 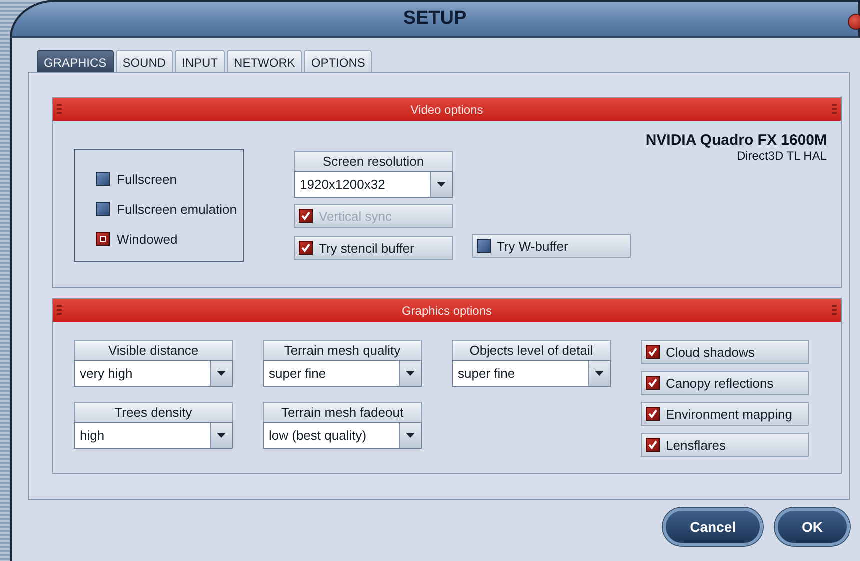 What do you see at coordinates (264, 61) in the screenshot?
I see `tab: NETWORK` at bounding box center [264, 61].